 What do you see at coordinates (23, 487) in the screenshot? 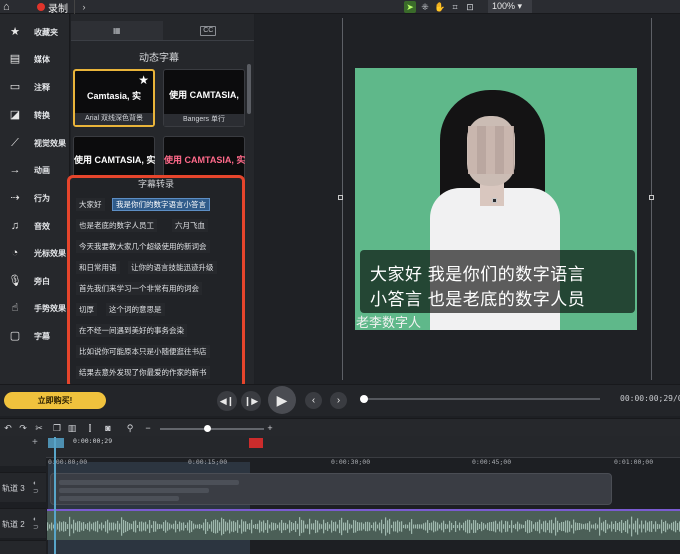
I see `track-header-3: 轨道 3 ◐ ⊃` at bounding box center [23, 487].